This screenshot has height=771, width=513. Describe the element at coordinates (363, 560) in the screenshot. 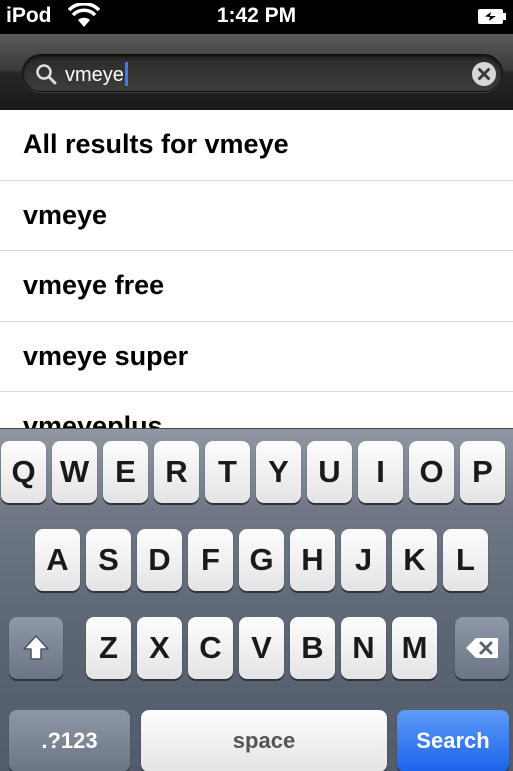

I see `key-j: J` at that location.